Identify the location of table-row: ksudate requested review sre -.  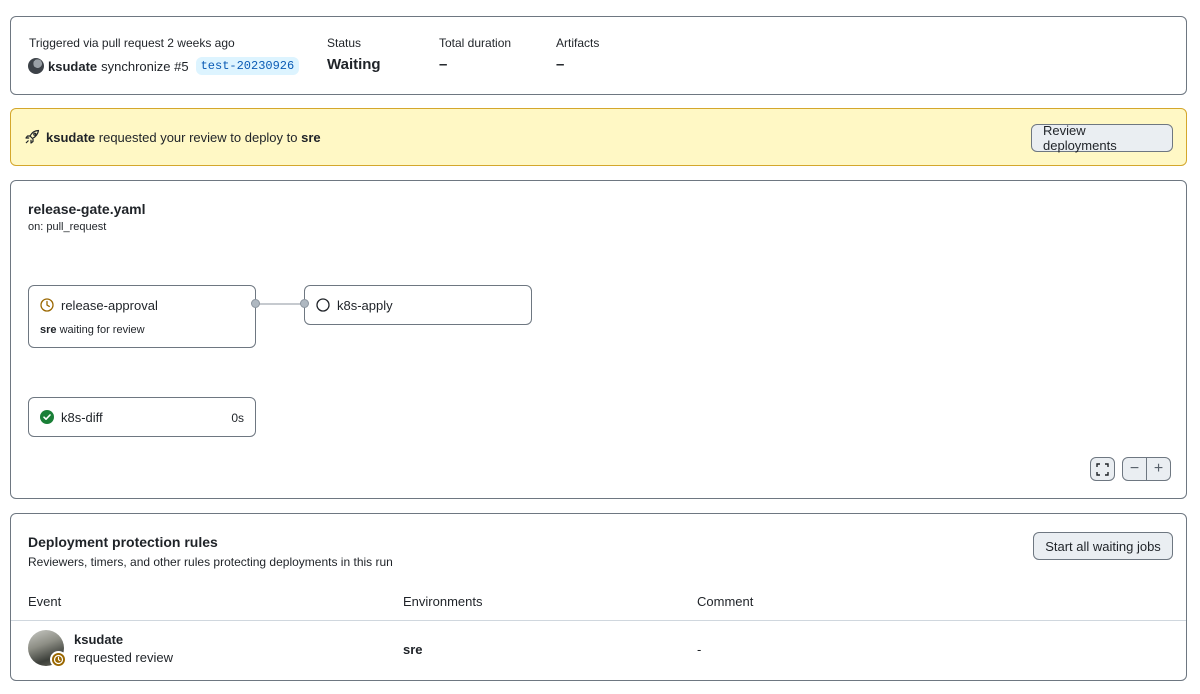
(598, 650).